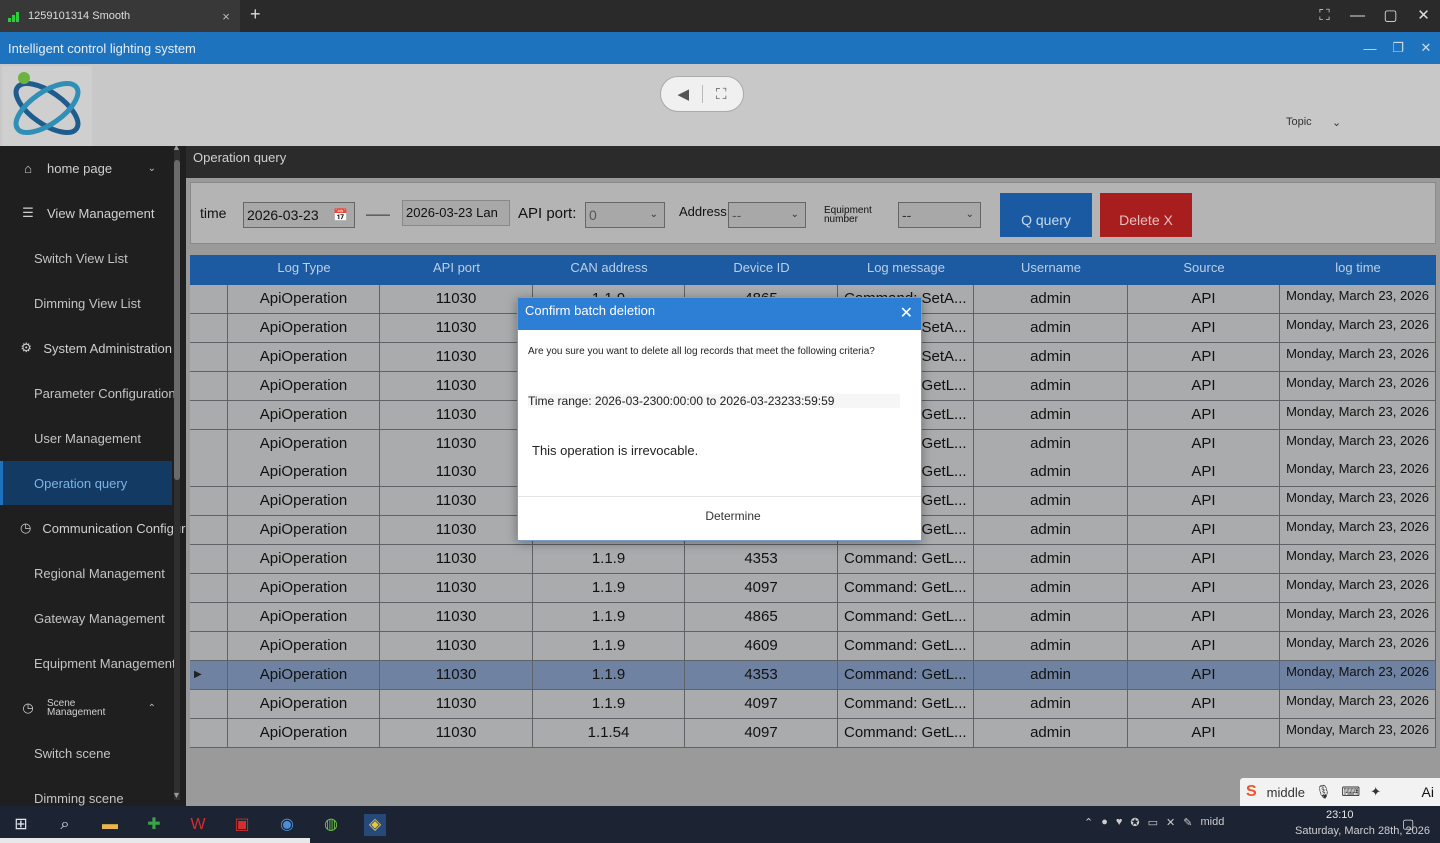  I want to click on sidebar-item-scene-management: ◷ Scene Management ⌃, so click(86, 708).